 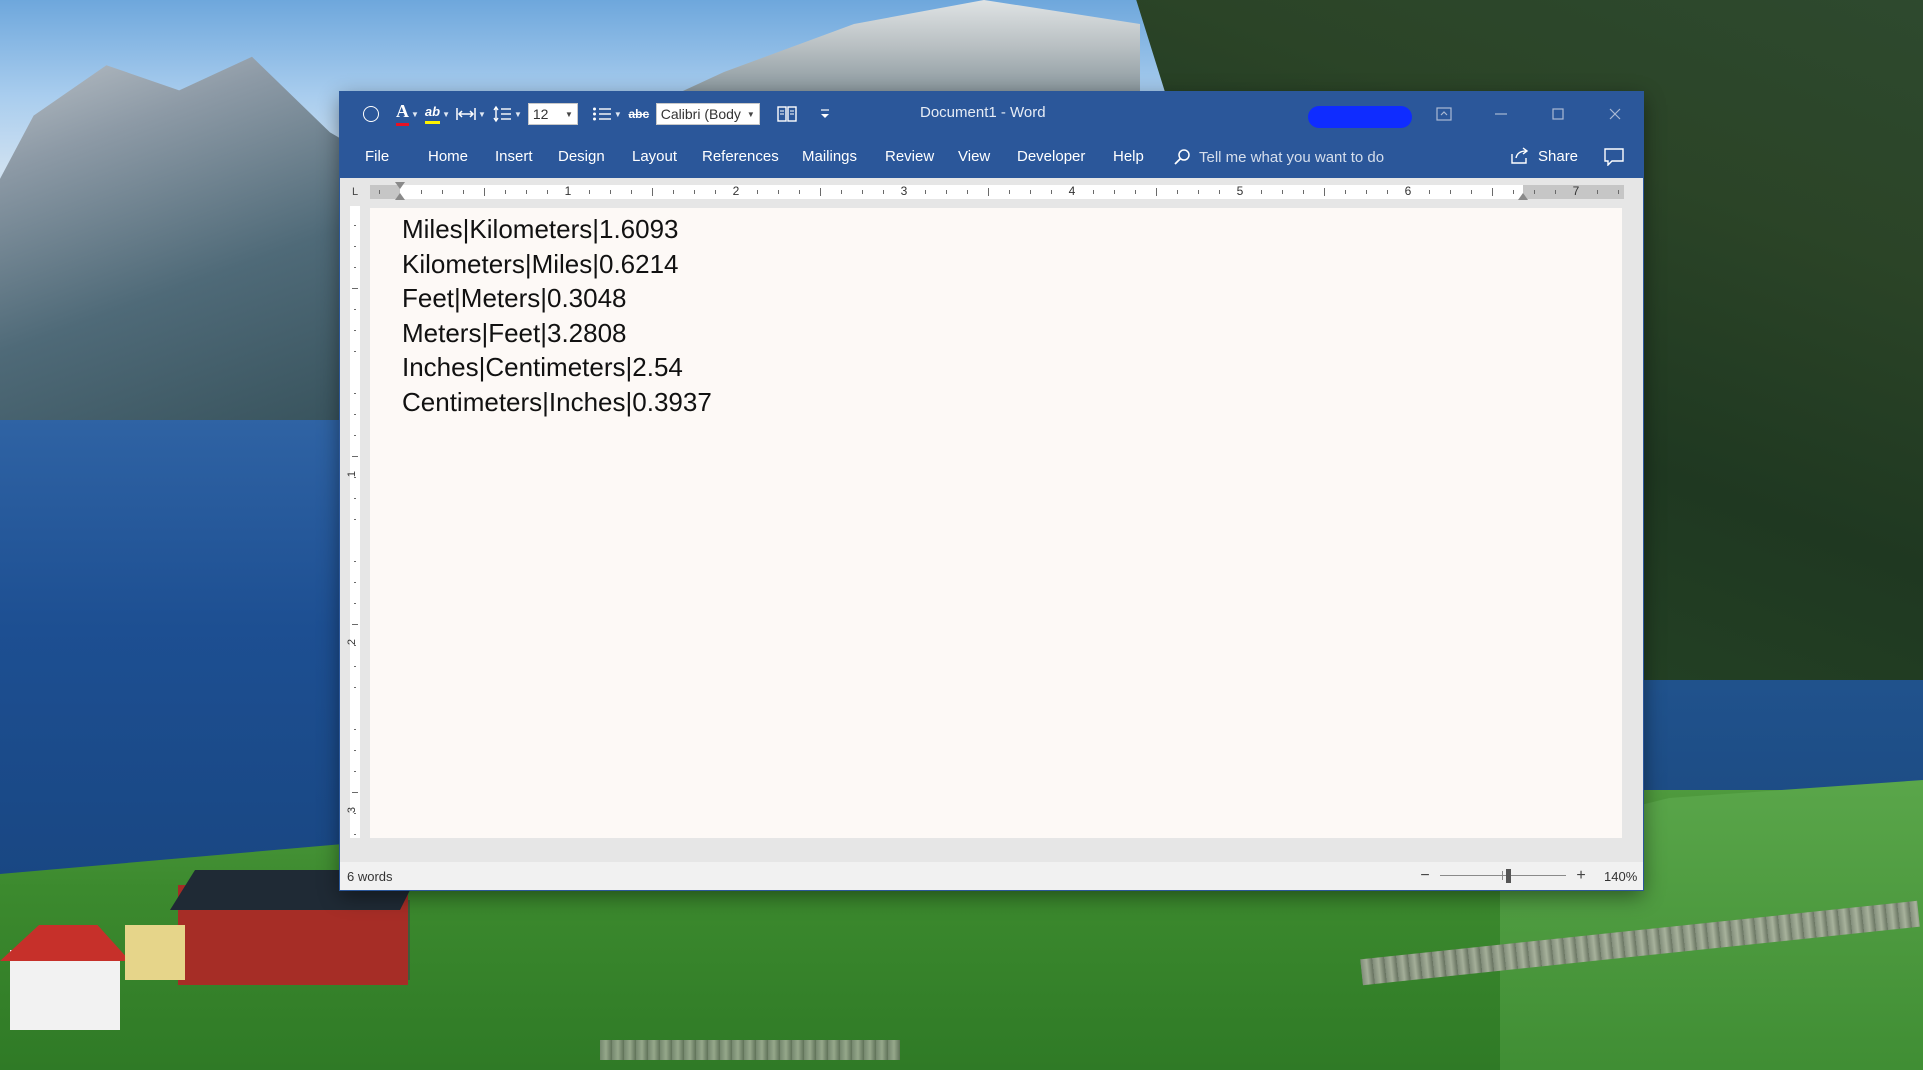 What do you see at coordinates (700, 114) in the screenshot?
I see `font-name-value: Calibri (Body` at bounding box center [700, 114].